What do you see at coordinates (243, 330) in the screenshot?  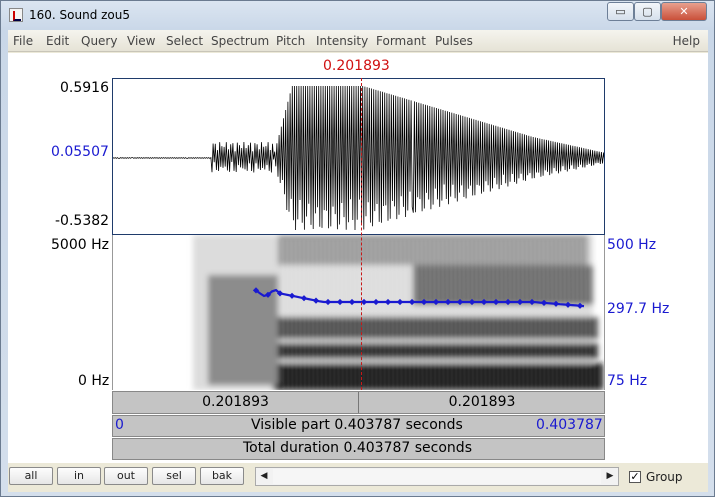 I see `spectrogram-onset` at bounding box center [243, 330].